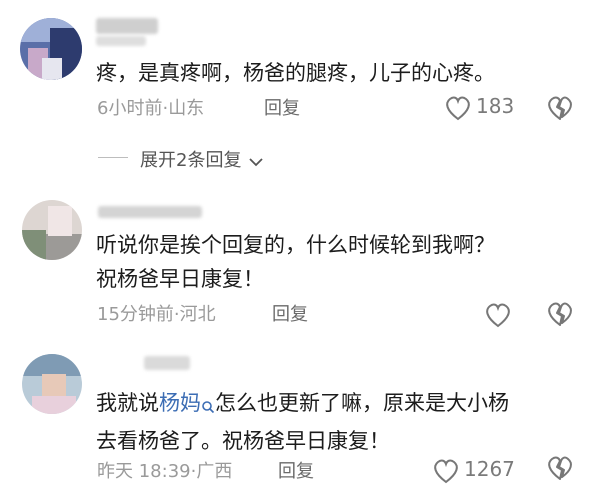 The width and height of the screenshot is (600, 488). I want to click on comment-meta: 昨天 18:39·广西, so click(164, 470).